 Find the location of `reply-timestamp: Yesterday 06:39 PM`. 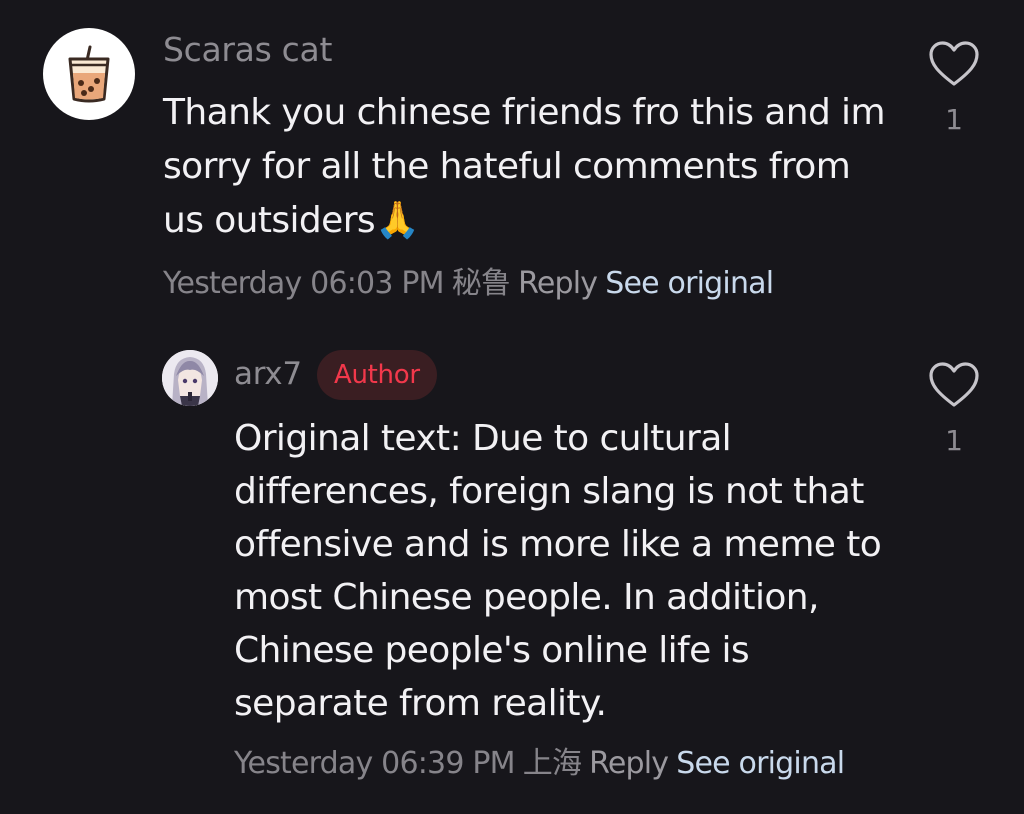

reply-timestamp: Yesterday 06:39 PM is located at coordinates (375, 763).